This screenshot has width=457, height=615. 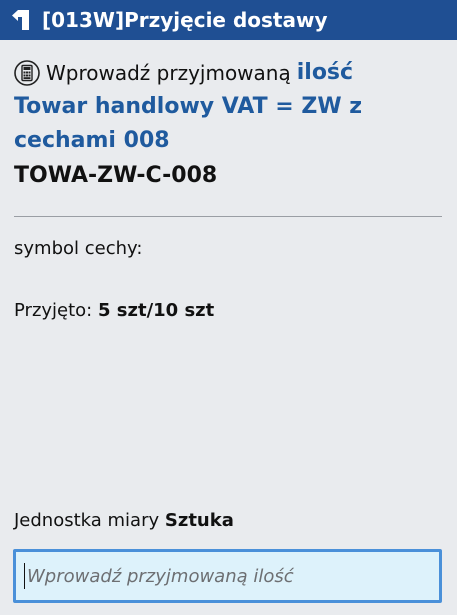 What do you see at coordinates (89, 520) in the screenshot?
I see `unit-label: Jednostka miary` at bounding box center [89, 520].